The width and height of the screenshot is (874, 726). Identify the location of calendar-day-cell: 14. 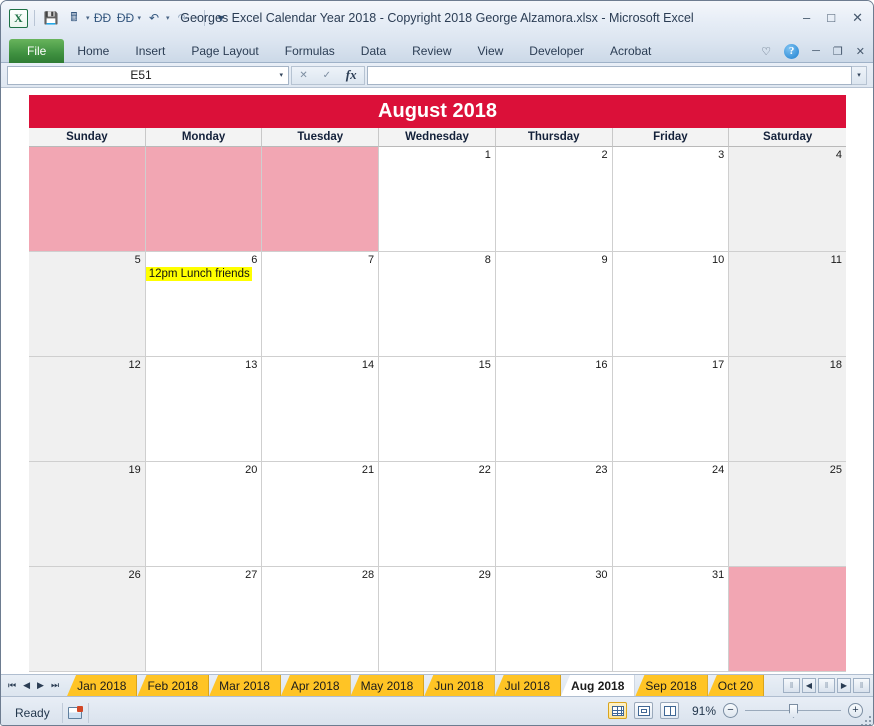
(321, 409).